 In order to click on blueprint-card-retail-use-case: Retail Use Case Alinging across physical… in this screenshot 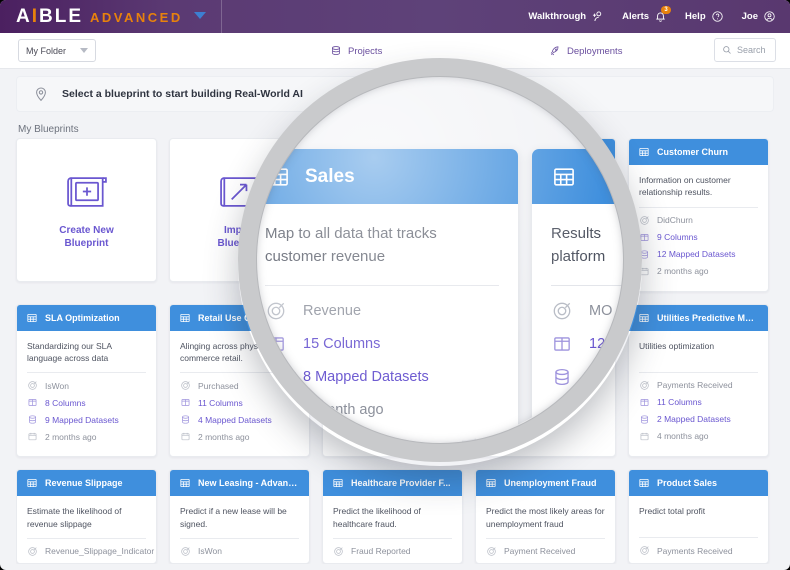, I will do `click(239, 380)`.